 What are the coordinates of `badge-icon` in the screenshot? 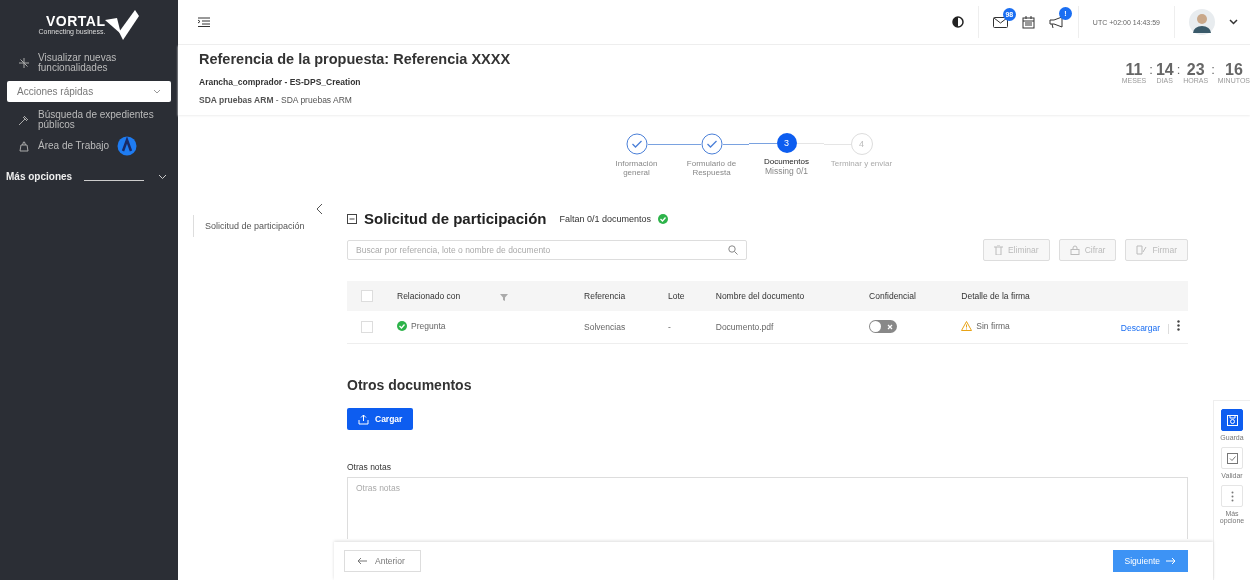 It's located at (127, 146).